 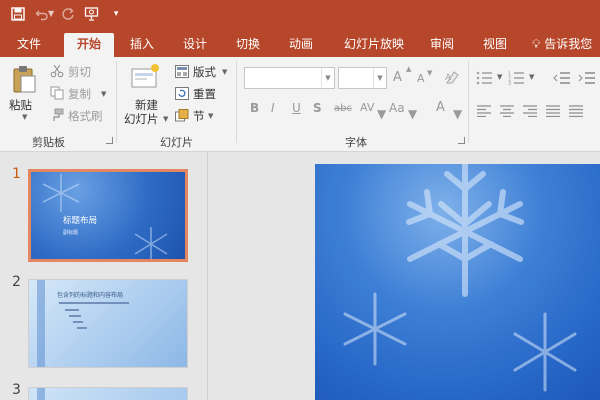 I want to click on tab-home: 开始, so click(x=89, y=45).